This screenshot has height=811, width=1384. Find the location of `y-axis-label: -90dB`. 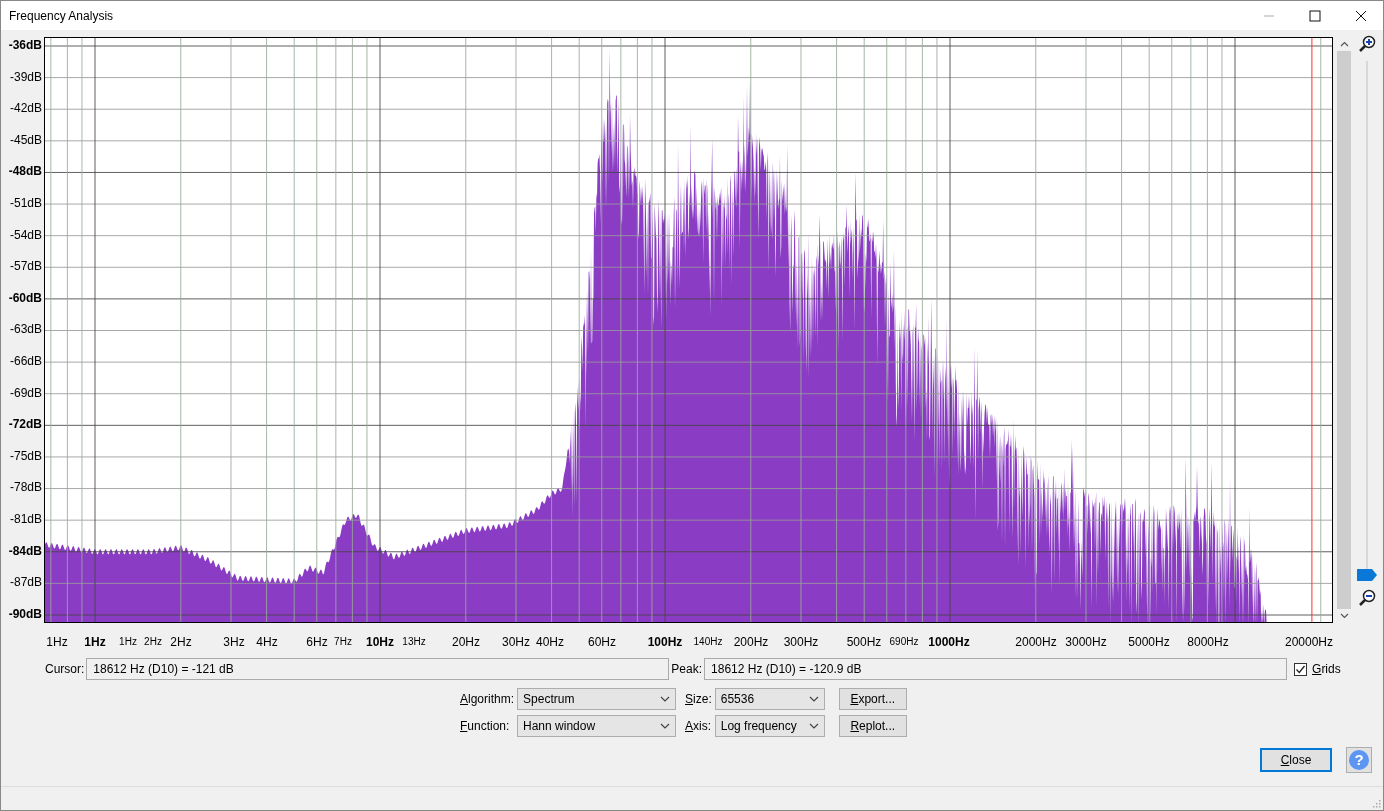

y-axis-label: -90dB is located at coordinates (25, 614).